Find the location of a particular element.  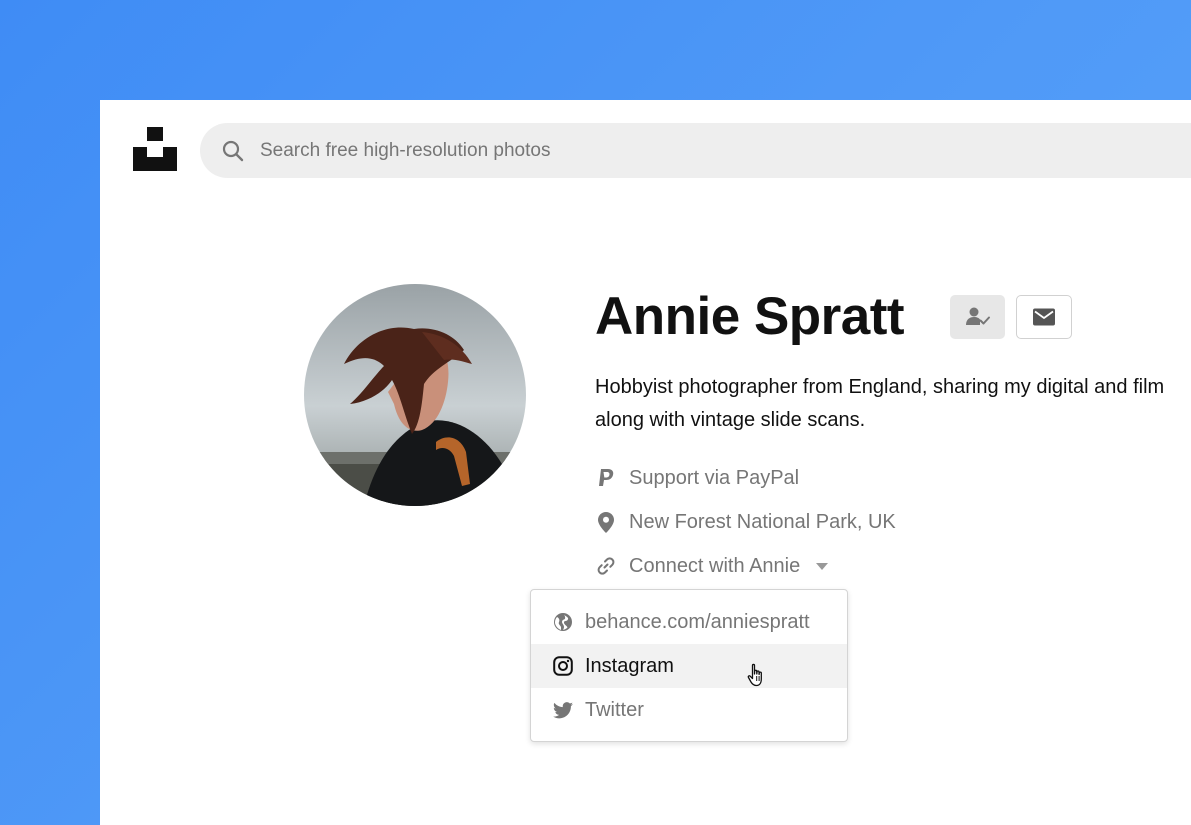

globe-icon is located at coordinates (563, 622).